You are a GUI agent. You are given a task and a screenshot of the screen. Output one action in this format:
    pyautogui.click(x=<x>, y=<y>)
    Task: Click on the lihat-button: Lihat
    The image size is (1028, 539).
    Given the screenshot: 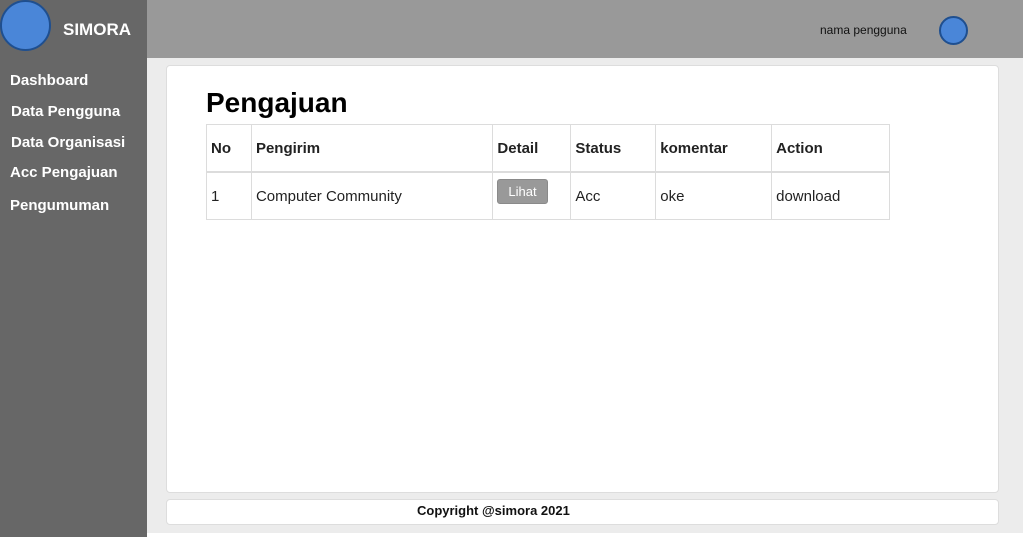 What is the action you would take?
    pyautogui.click(x=522, y=191)
    